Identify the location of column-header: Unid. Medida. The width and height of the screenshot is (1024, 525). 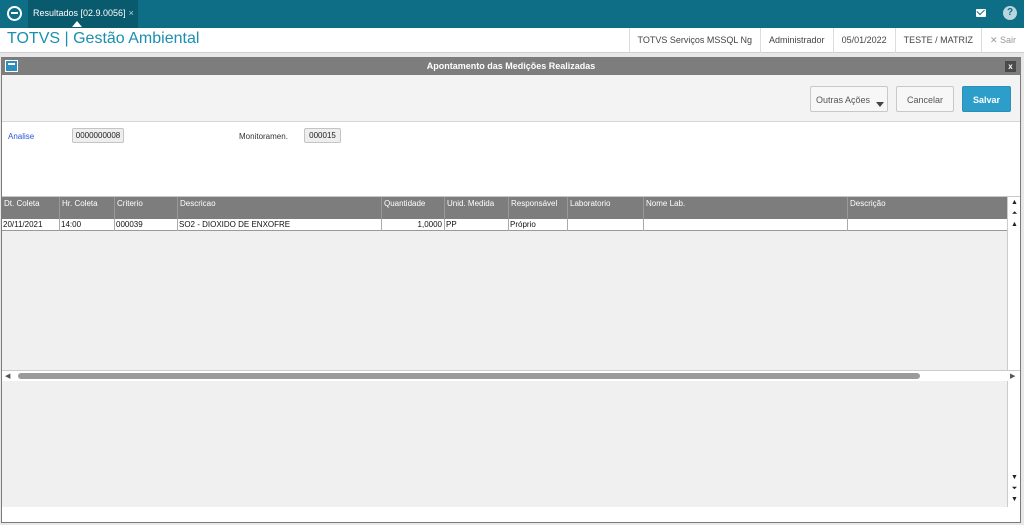
(477, 208).